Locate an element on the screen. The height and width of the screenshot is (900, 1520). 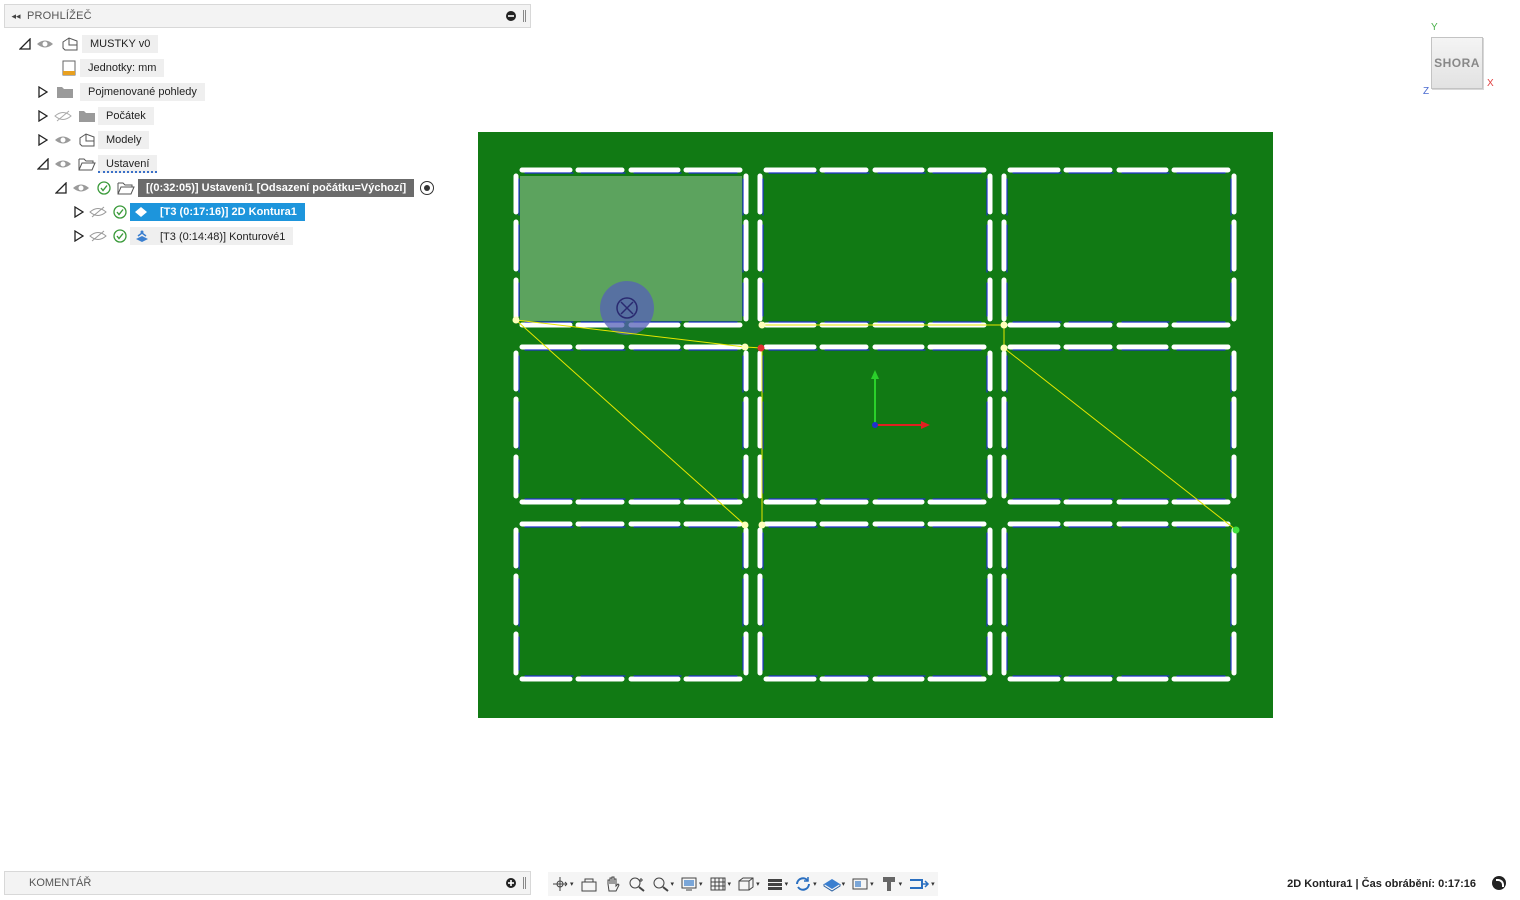
layers-icon: ▾ is located at coordinates (777, 884).